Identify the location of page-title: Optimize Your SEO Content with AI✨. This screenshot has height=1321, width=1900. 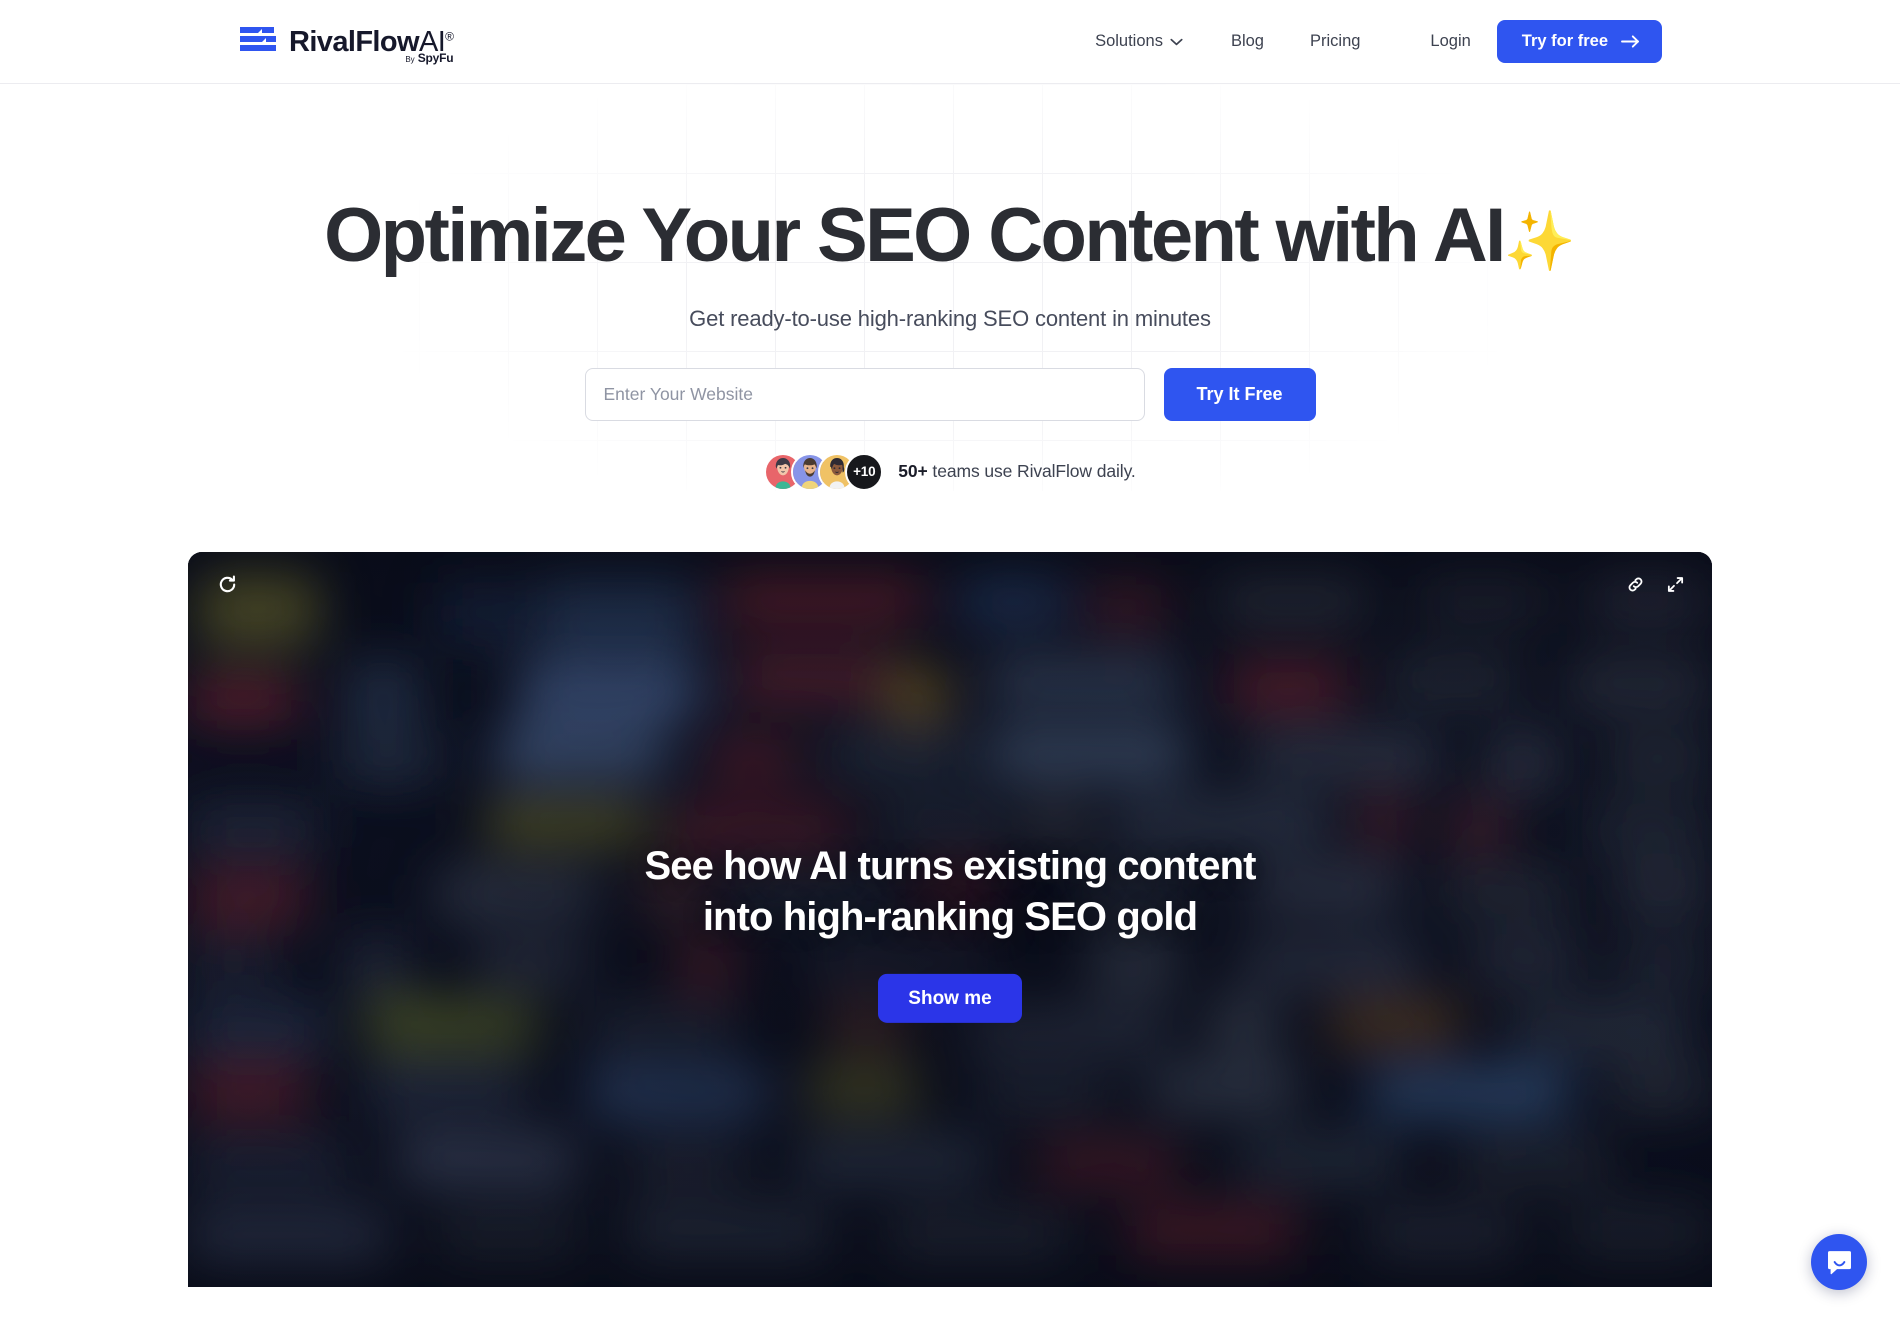
(950, 235).